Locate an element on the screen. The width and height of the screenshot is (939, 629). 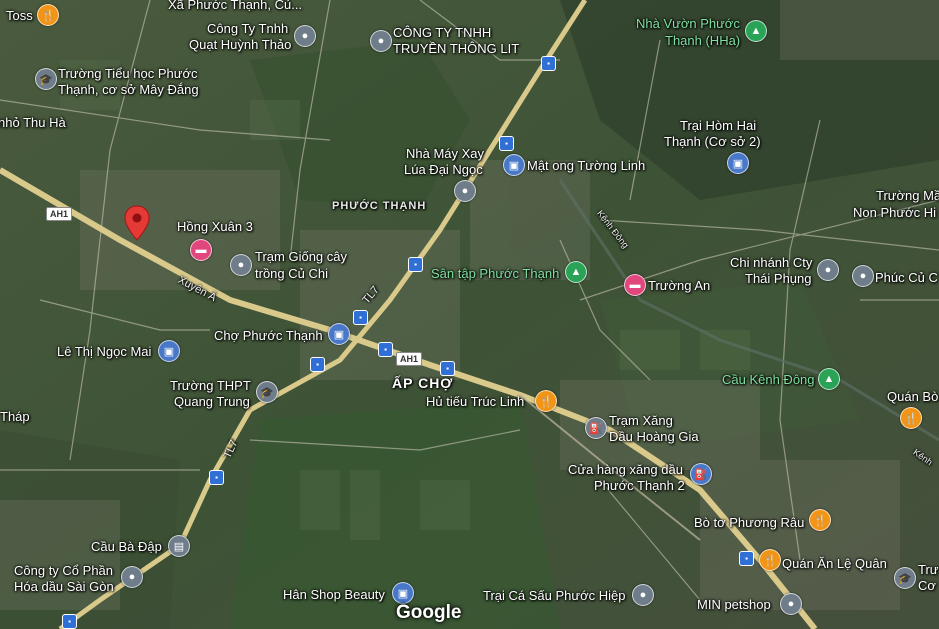
place-label: Thạnh (Cơ sở 2) is located at coordinates (712, 141).